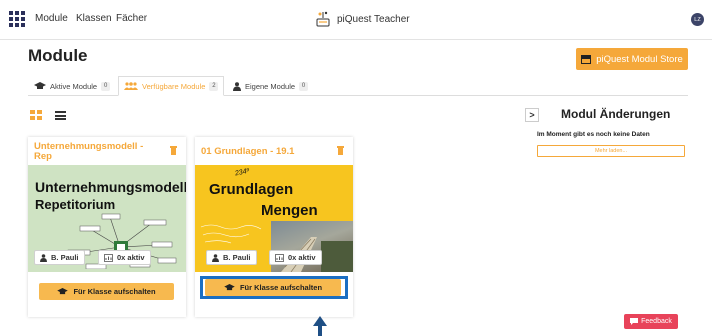  I want to click on tab-verfuegbare-module: Verfügbare Module 2, so click(171, 86).